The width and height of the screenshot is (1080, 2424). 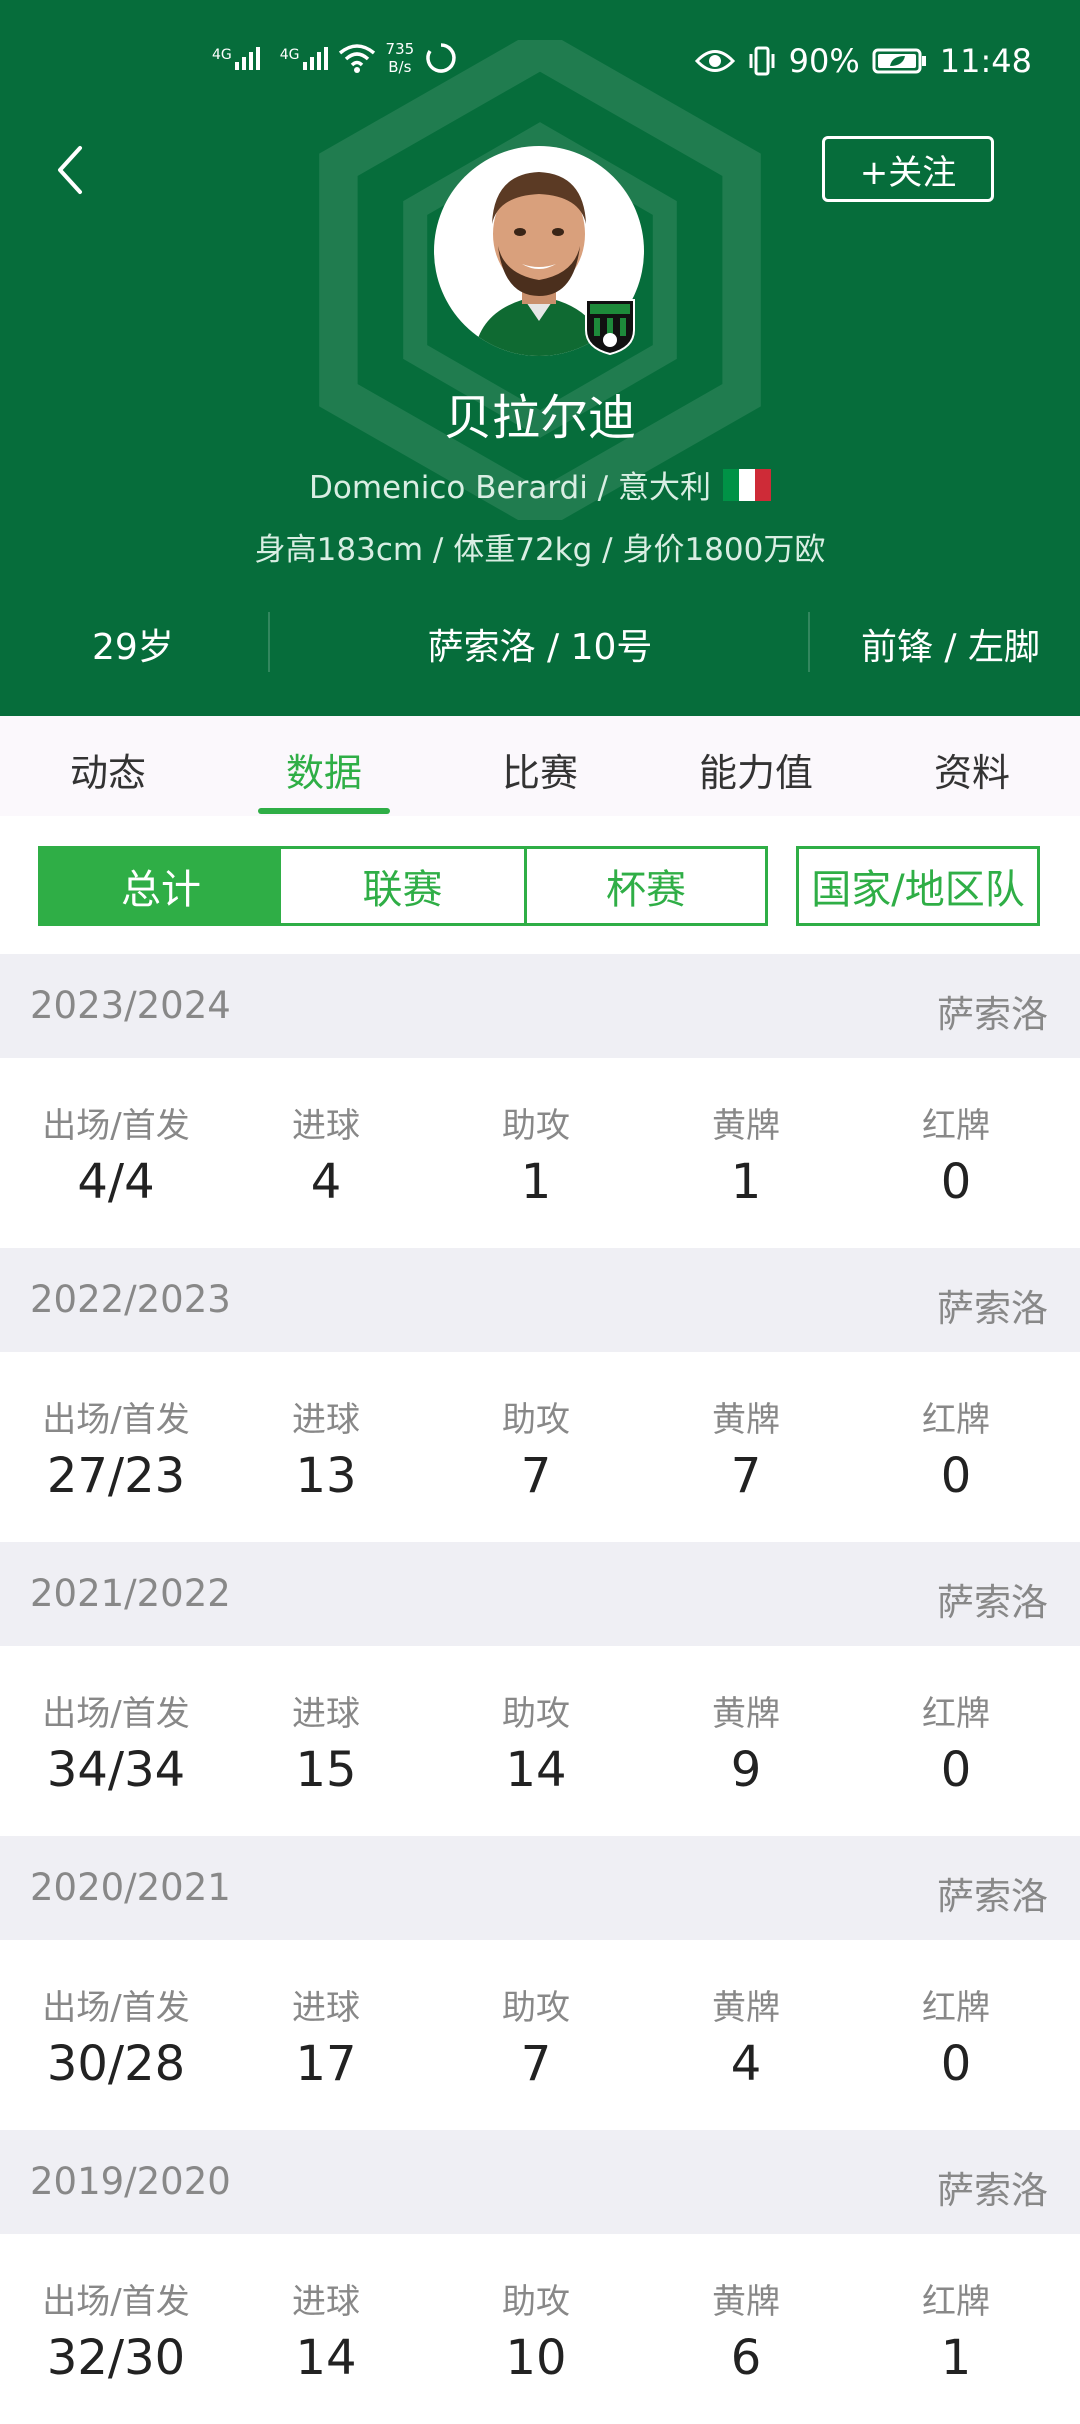 I want to click on italy-flag-icon, so click(x=746, y=484).